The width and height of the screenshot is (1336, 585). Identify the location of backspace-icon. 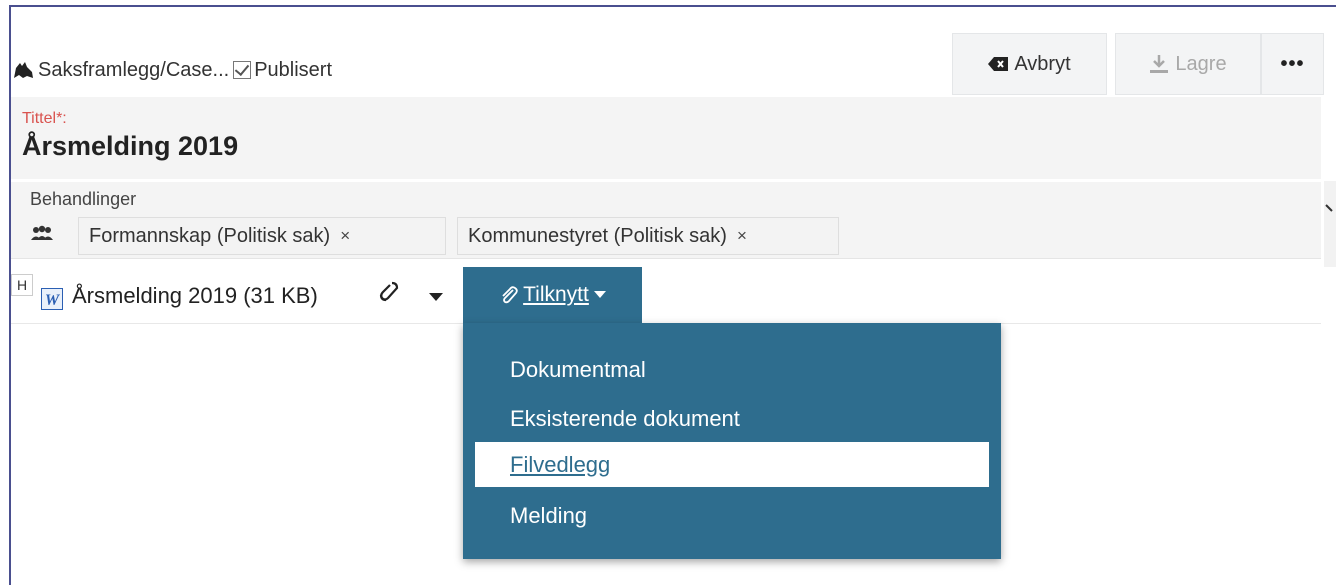
(998, 64).